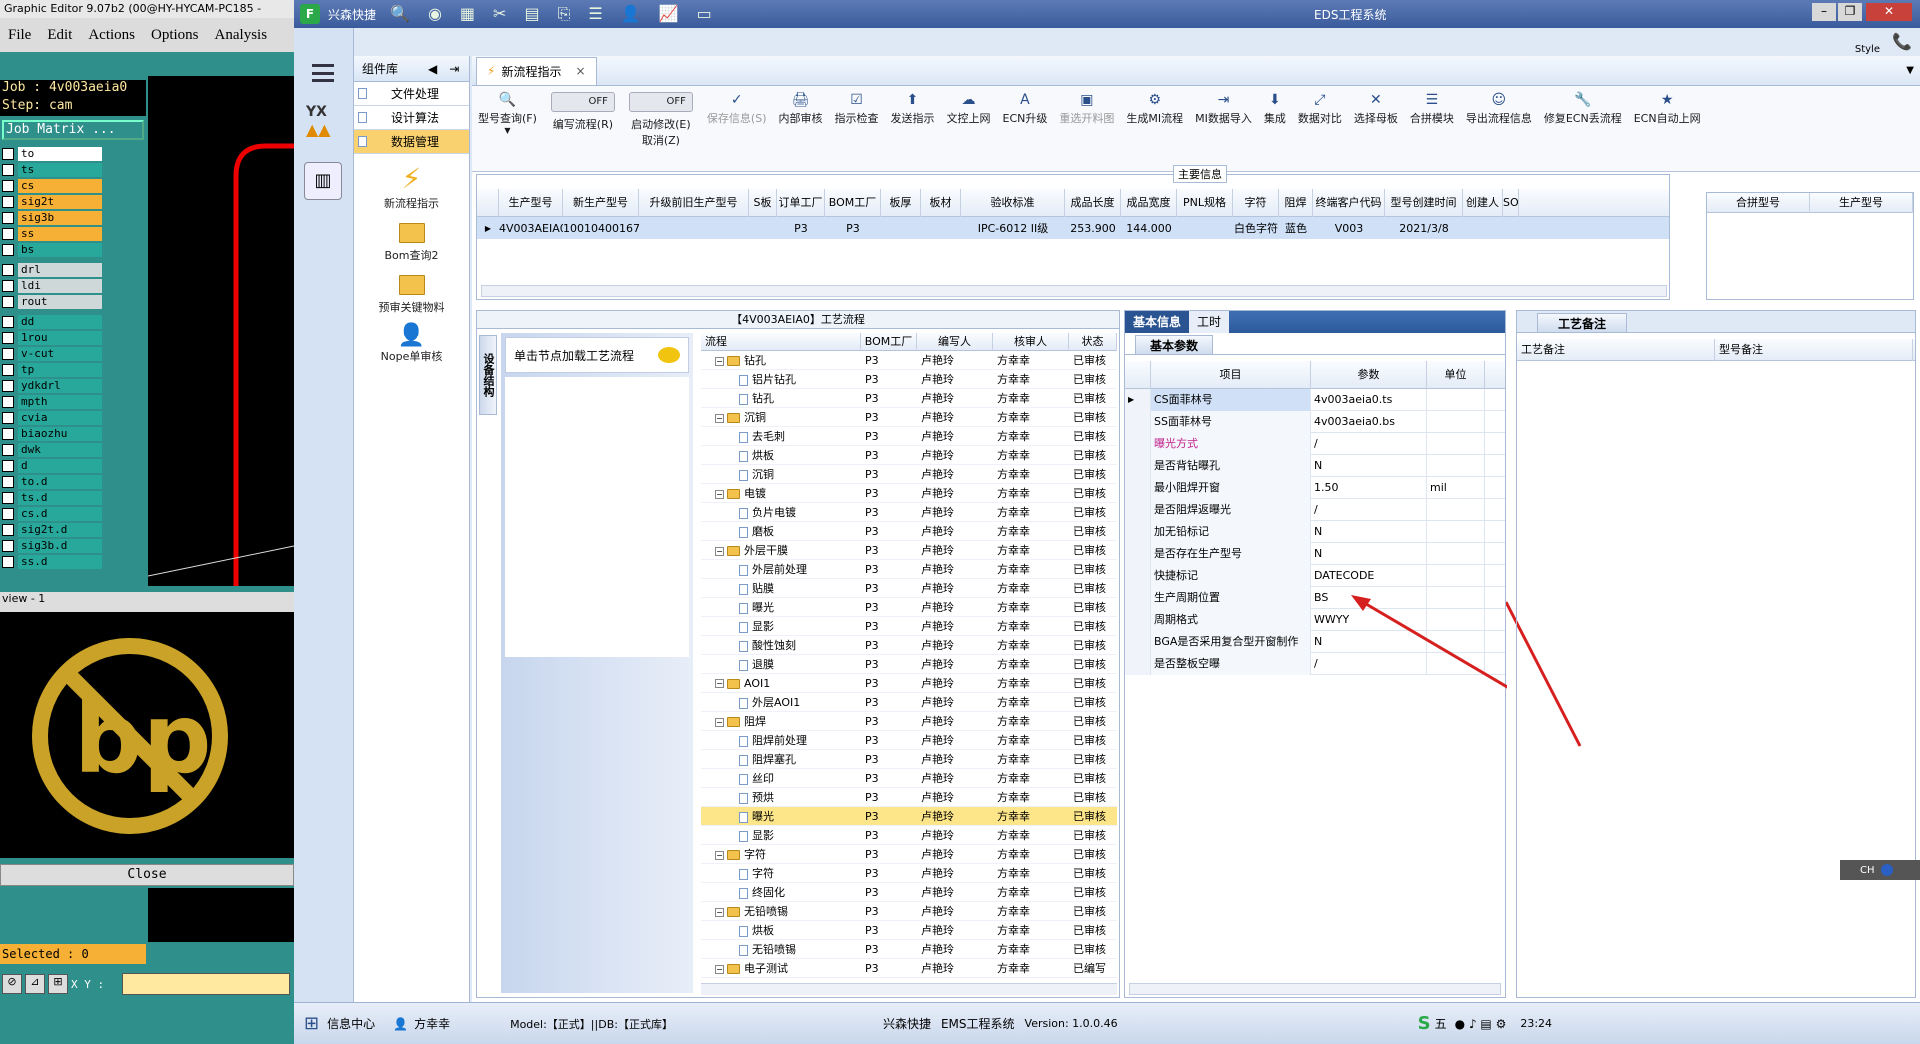  Describe the element at coordinates (601, 202) in the screenshot. I see `main-col-header: 新生产型号` at that location.